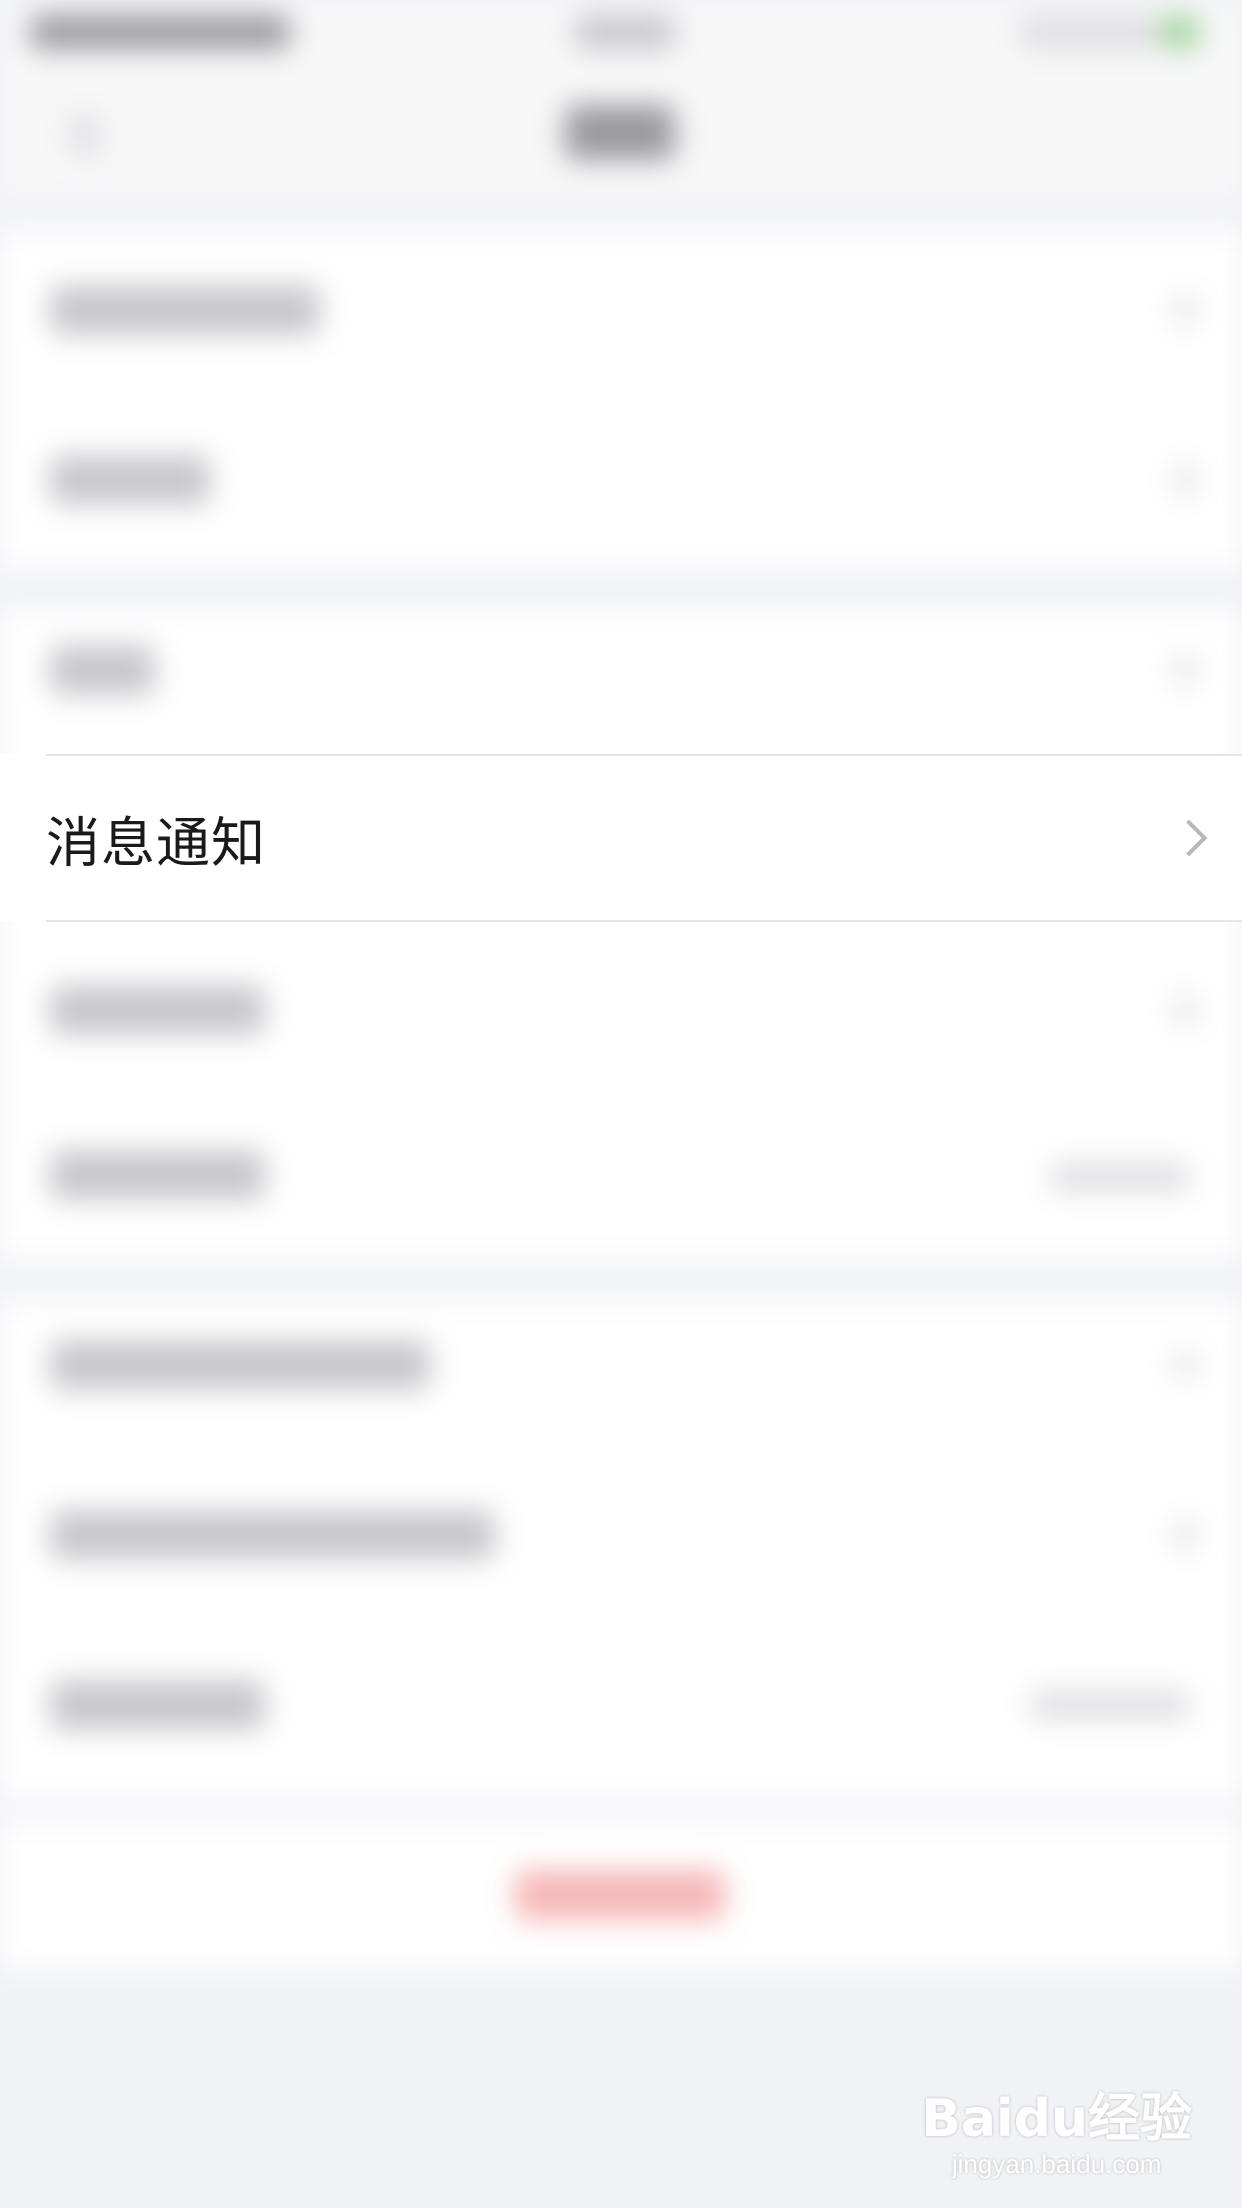 The height and width of the screenshot is (2208, 1242). Describe the element at coordinates (1056, 2164) in the screenshot. I see `watermark-url: jingyan.baidu.com` at that location.